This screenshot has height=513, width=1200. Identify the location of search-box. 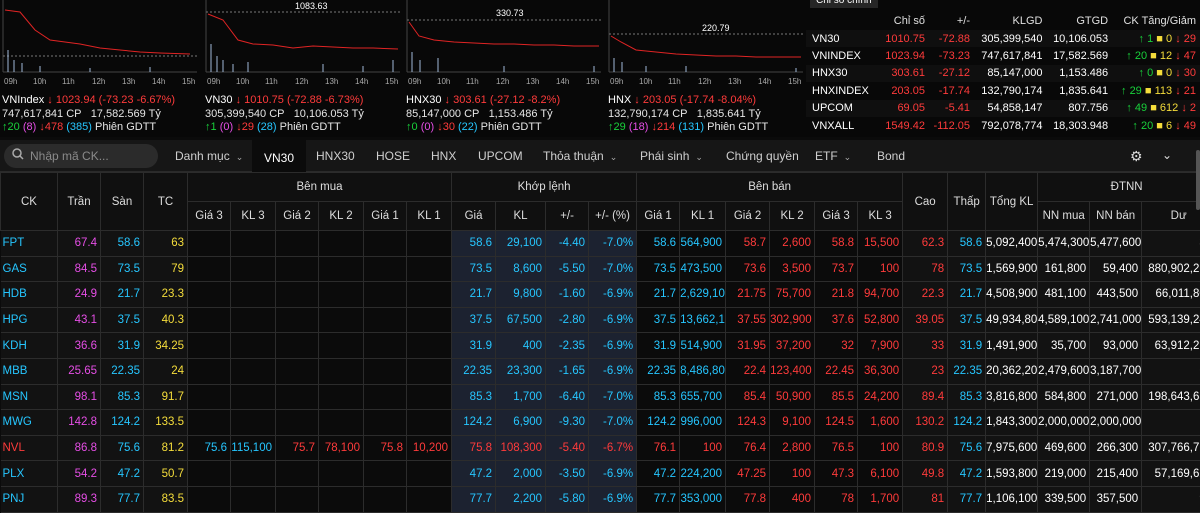
(81, 156).